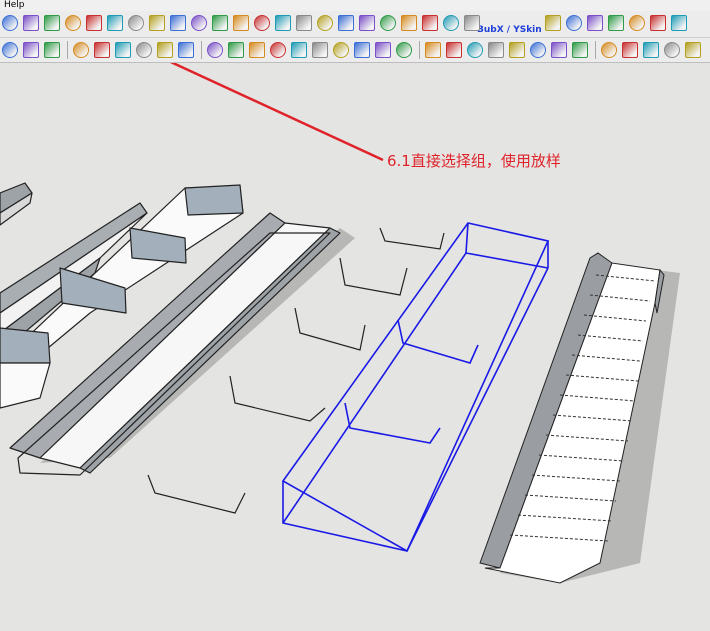 Image resolution: width=710 pixels, height=631 pixels. What do you see at coordinates (144, 50) in the screenshot?
I see `text-icon` at bounding box center [144, 50].